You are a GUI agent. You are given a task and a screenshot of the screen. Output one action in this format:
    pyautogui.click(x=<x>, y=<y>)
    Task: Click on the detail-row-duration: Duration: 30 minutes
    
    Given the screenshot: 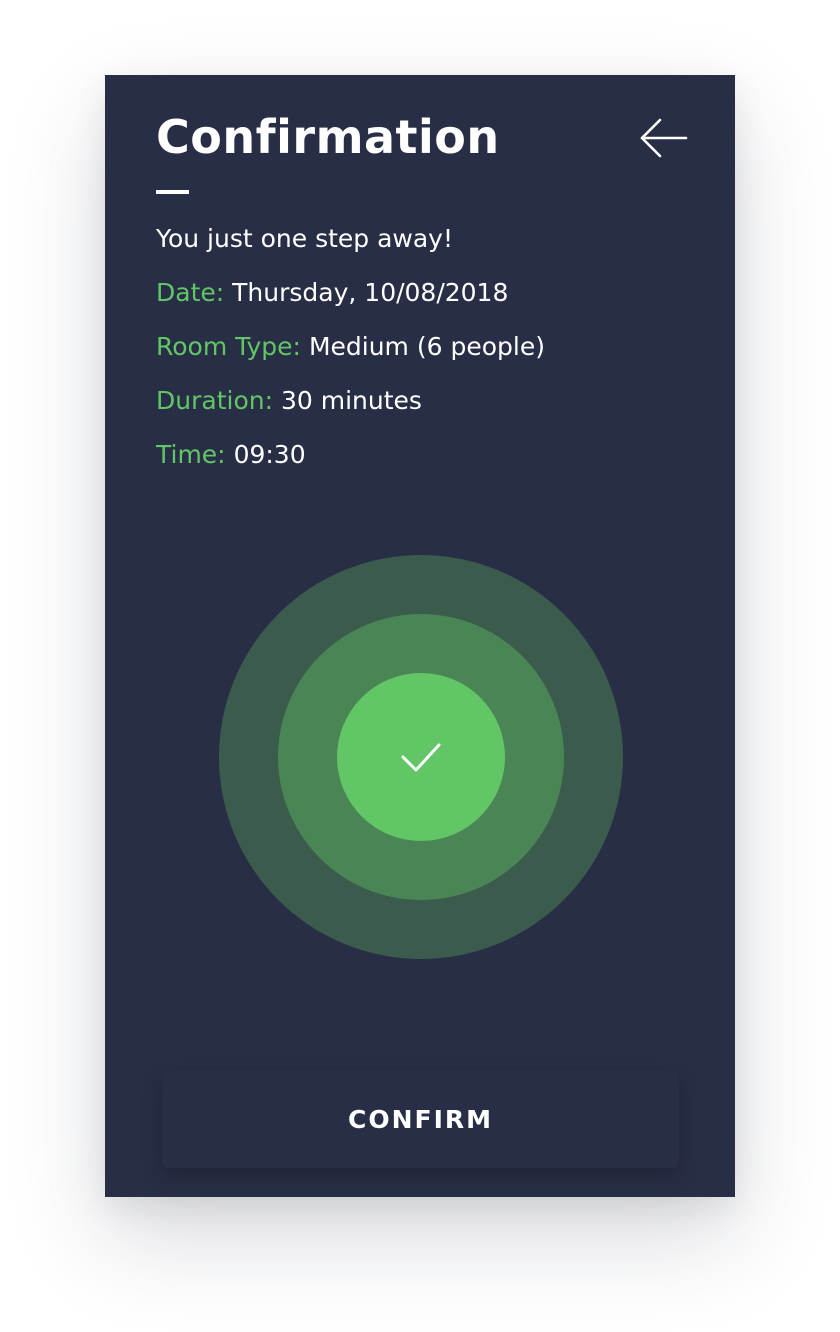 What is the action you would take?
    pyautogui.click(x=430, y=401)
    